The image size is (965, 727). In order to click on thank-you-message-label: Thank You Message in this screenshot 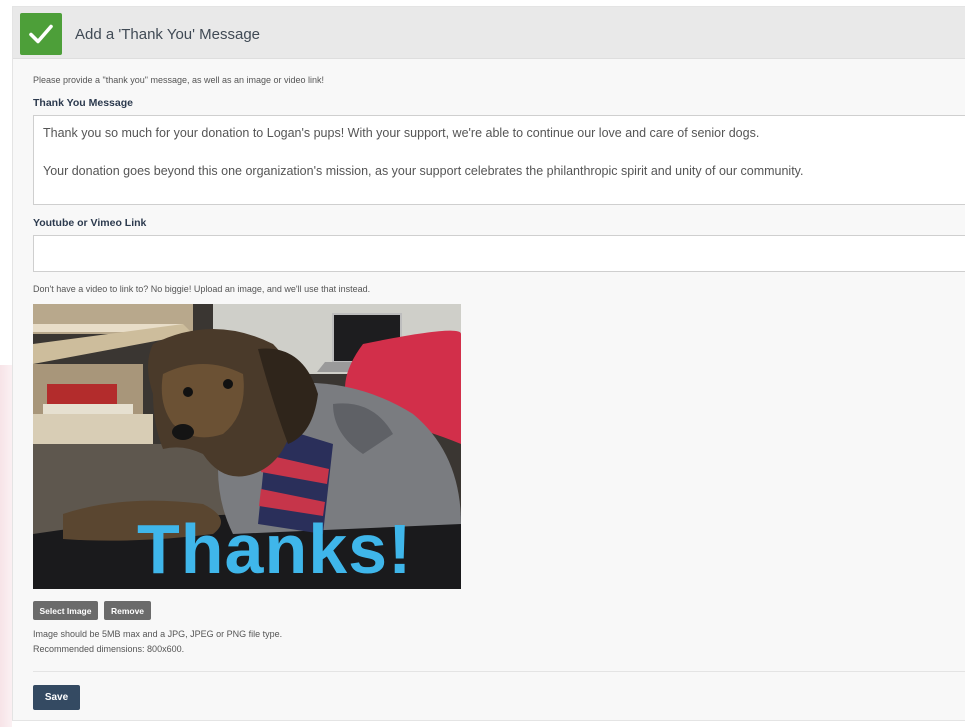, I will do `click(83, 103)`.